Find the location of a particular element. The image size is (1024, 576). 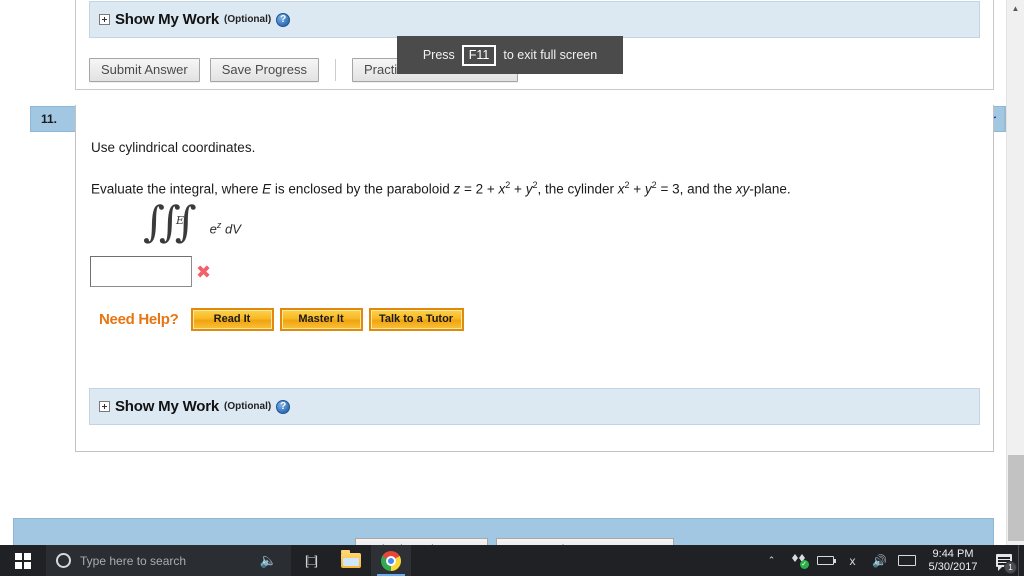

prompt-part-4: and the is located at coordinates (709, 189).